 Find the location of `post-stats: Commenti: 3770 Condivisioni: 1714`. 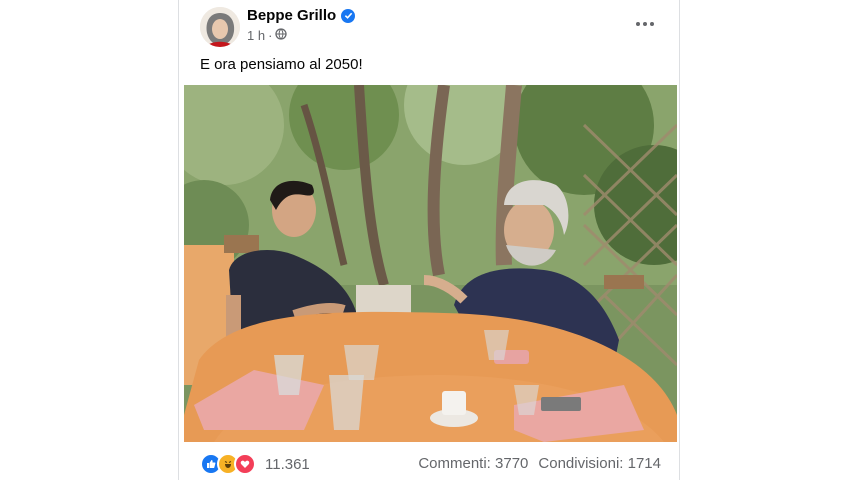

post-stats: Commenti: 3770 Condivisioni: 1714 is located at coordinates (539, 463).